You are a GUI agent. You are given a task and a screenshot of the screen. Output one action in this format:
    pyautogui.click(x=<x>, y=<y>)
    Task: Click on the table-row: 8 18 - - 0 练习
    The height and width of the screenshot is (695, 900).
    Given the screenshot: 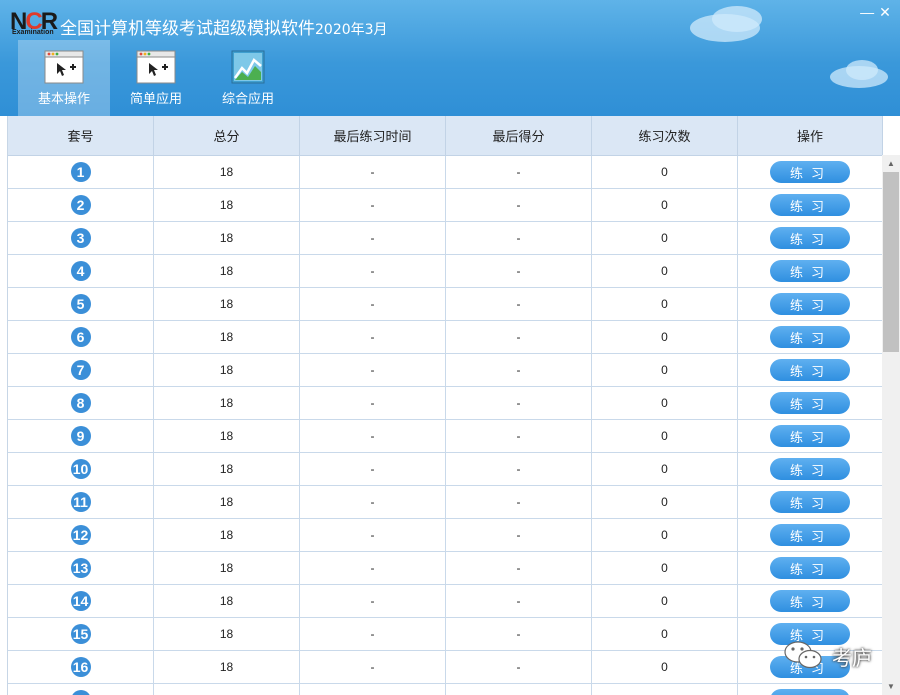 What is the action you would take?
    pyautogui.click(x=445, y=403)
    